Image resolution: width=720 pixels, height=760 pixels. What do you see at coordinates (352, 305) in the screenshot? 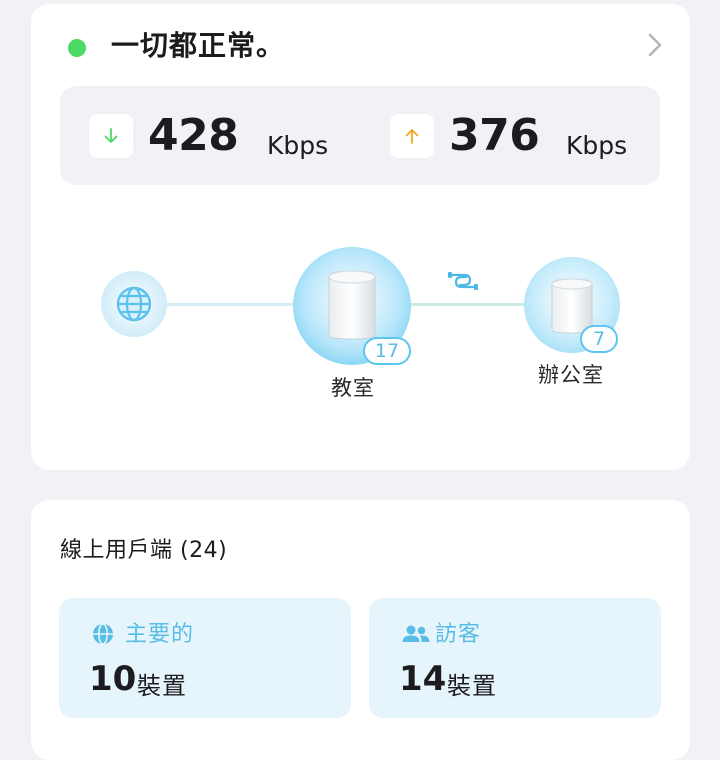
I see `router-icon` at bounding box center [352, 305].